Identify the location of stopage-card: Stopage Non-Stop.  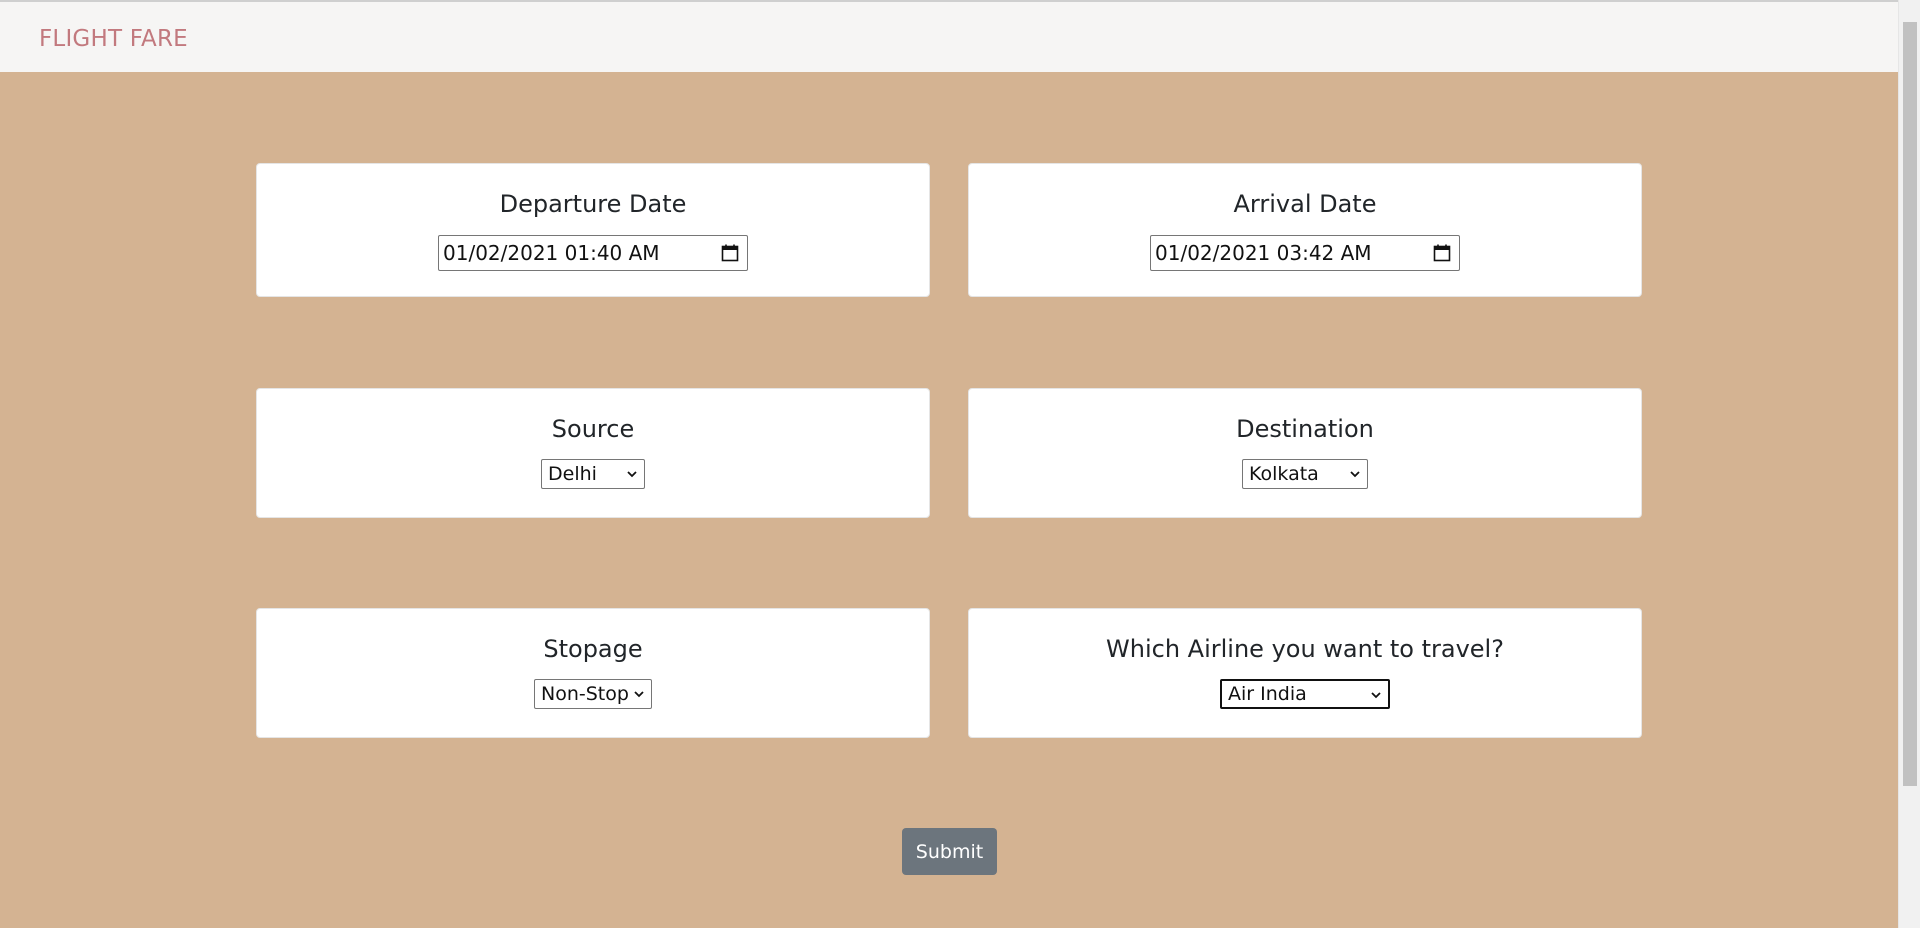
(593, 673).